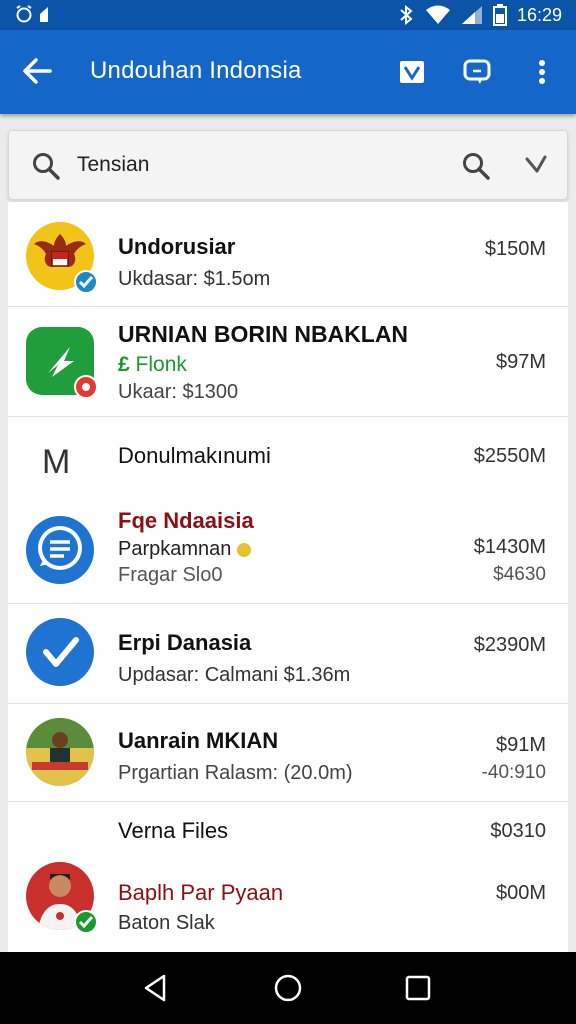 The width and height of the screenshot is (576, 1024). I want to click on item-amount: $91M, so click(520, 745).